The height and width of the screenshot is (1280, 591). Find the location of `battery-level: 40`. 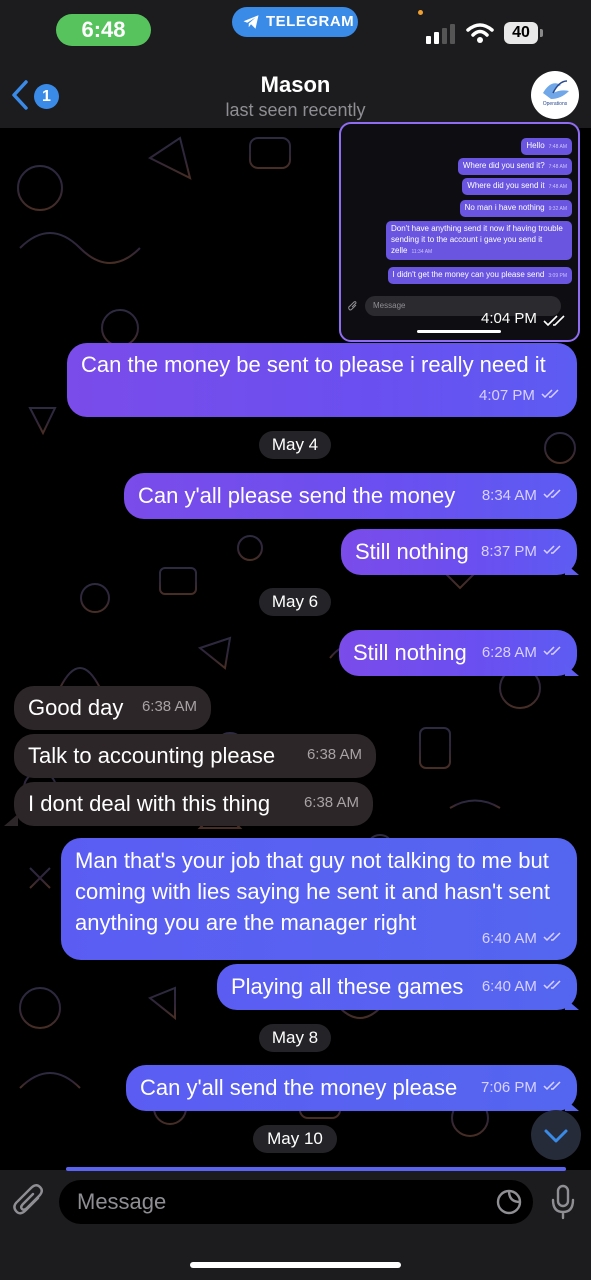

battery-level: 40 is located at coordinates (521, 33).